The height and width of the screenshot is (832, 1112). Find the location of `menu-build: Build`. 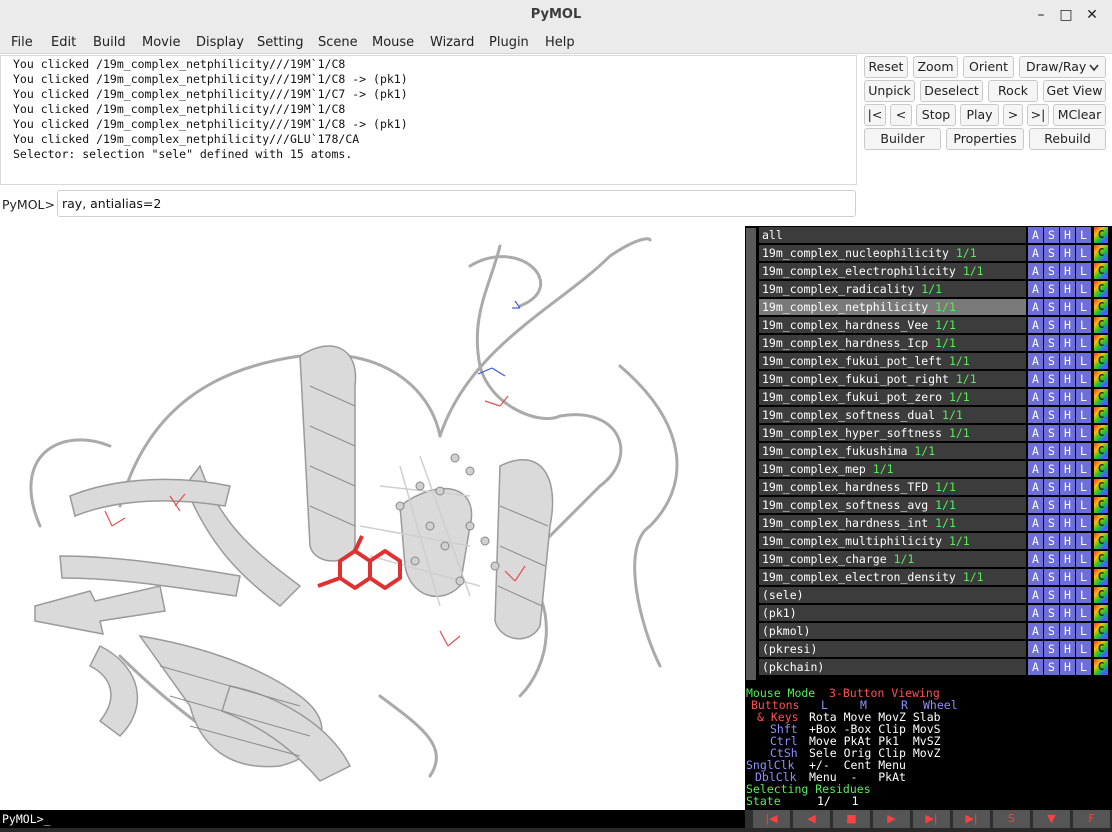

menu-build: Build is located at coordinates (109, 42).